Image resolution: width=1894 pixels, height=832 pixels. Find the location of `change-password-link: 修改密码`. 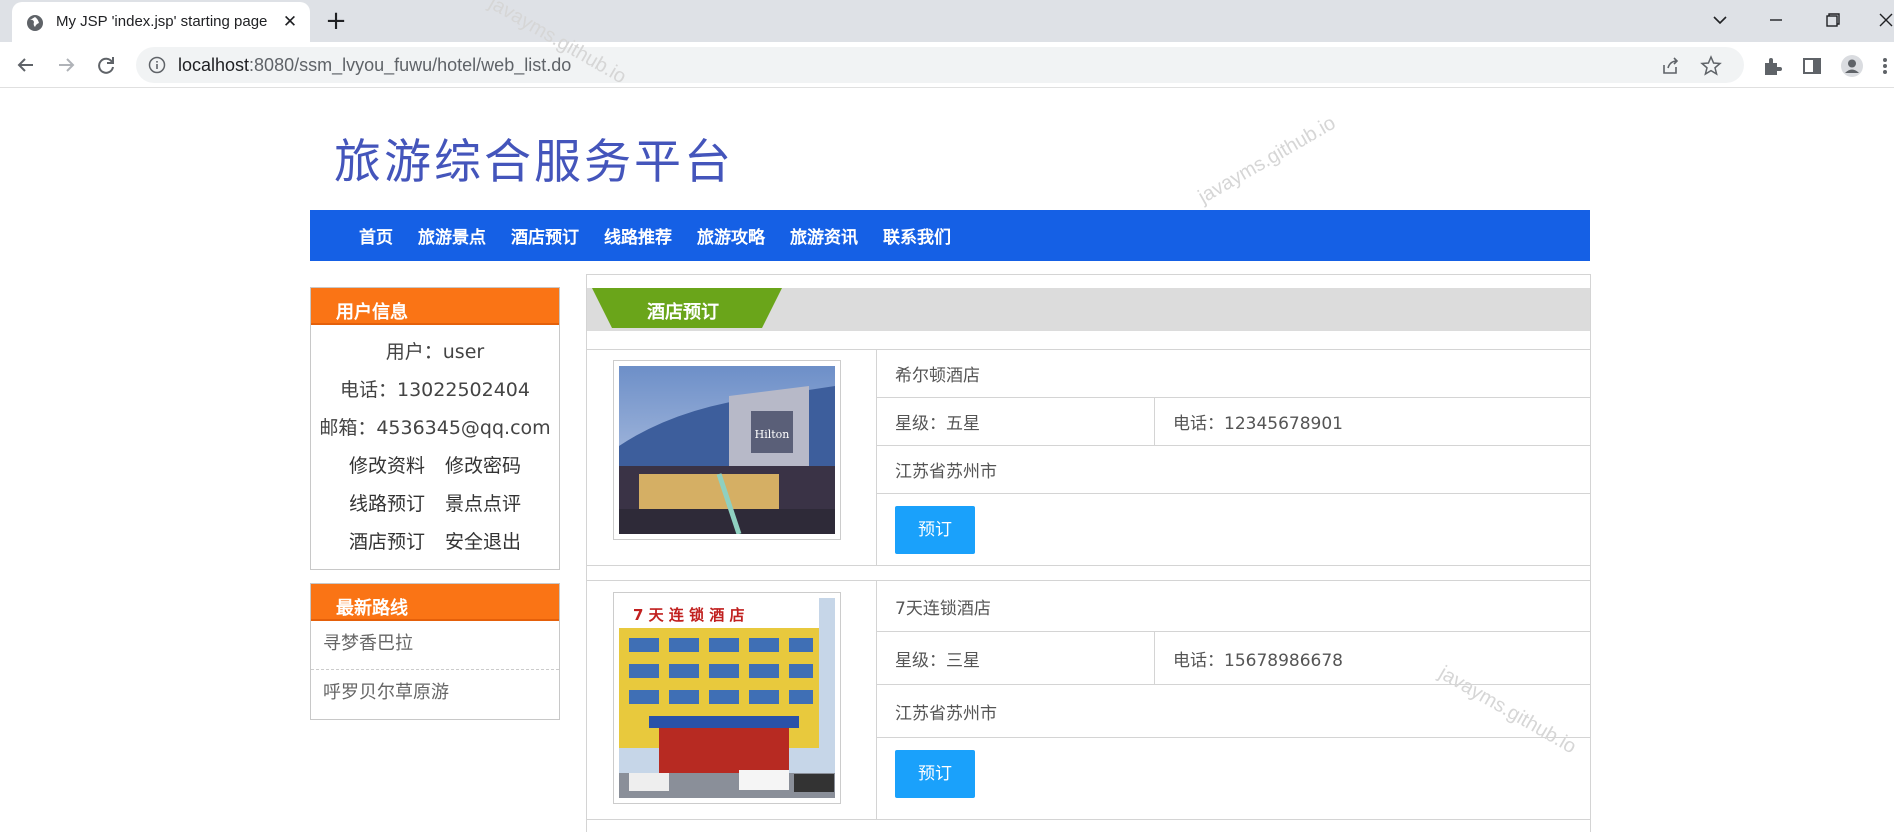

change-password-link: 修改密码 is located at coordinates (483, 466).